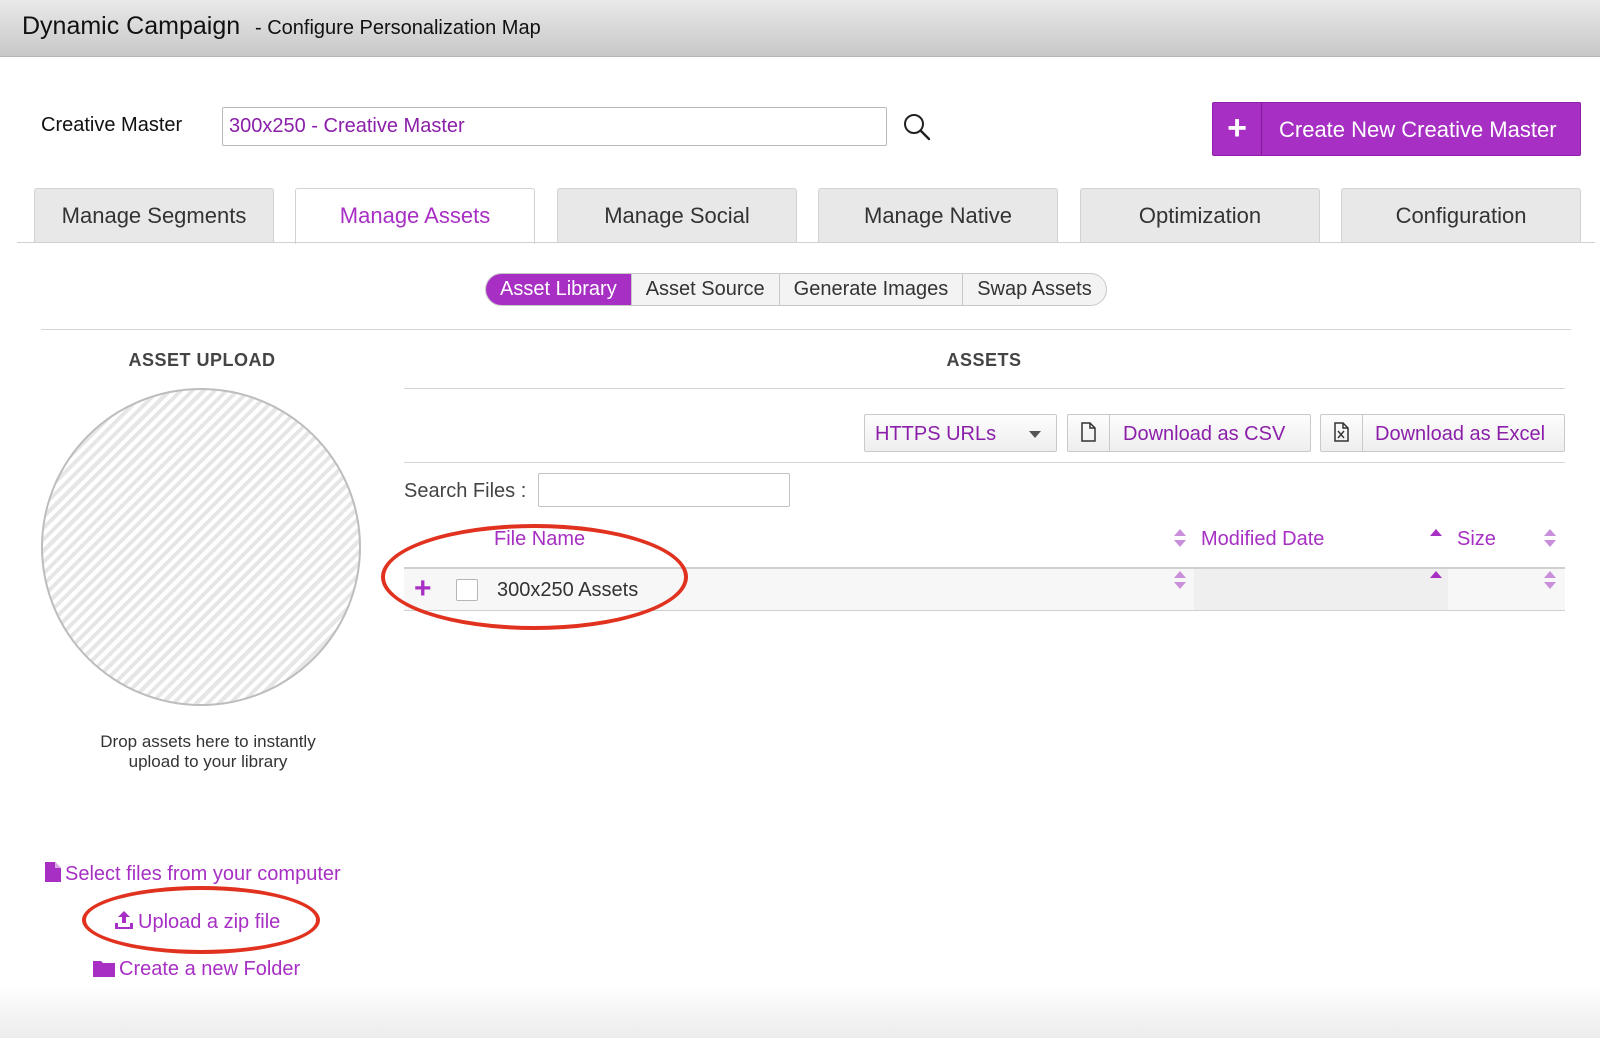  I want to click on download-csv-label: Download as CSV, so click(1204, 434).